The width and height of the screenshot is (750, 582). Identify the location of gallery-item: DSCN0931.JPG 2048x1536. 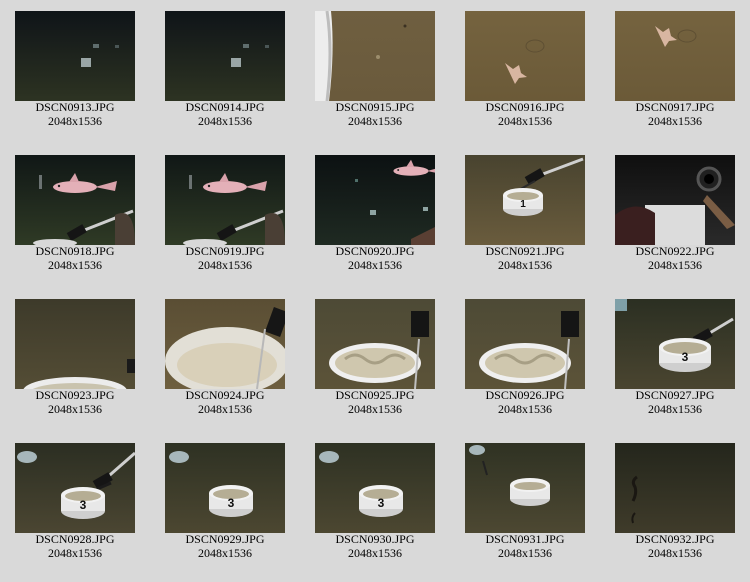
(525, 509).